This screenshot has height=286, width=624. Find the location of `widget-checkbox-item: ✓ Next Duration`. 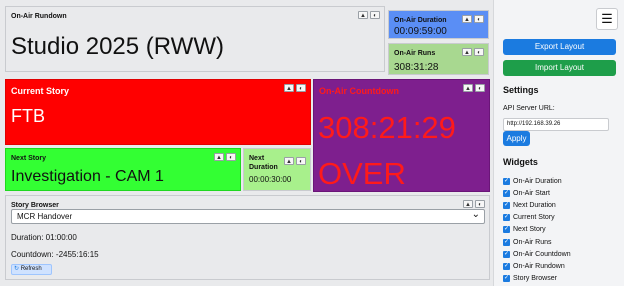

widget-checkbox-item: ✓ Next Duration is located at coordinates (537, 205).